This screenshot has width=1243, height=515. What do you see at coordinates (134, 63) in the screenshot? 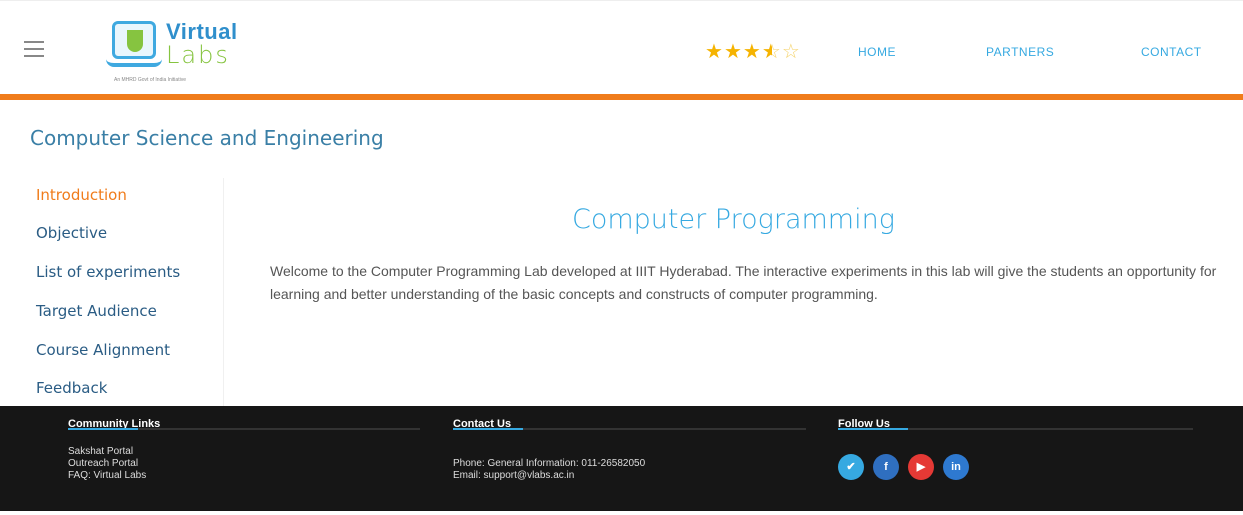
I see `book-icon` at bounding box center [134, 63].